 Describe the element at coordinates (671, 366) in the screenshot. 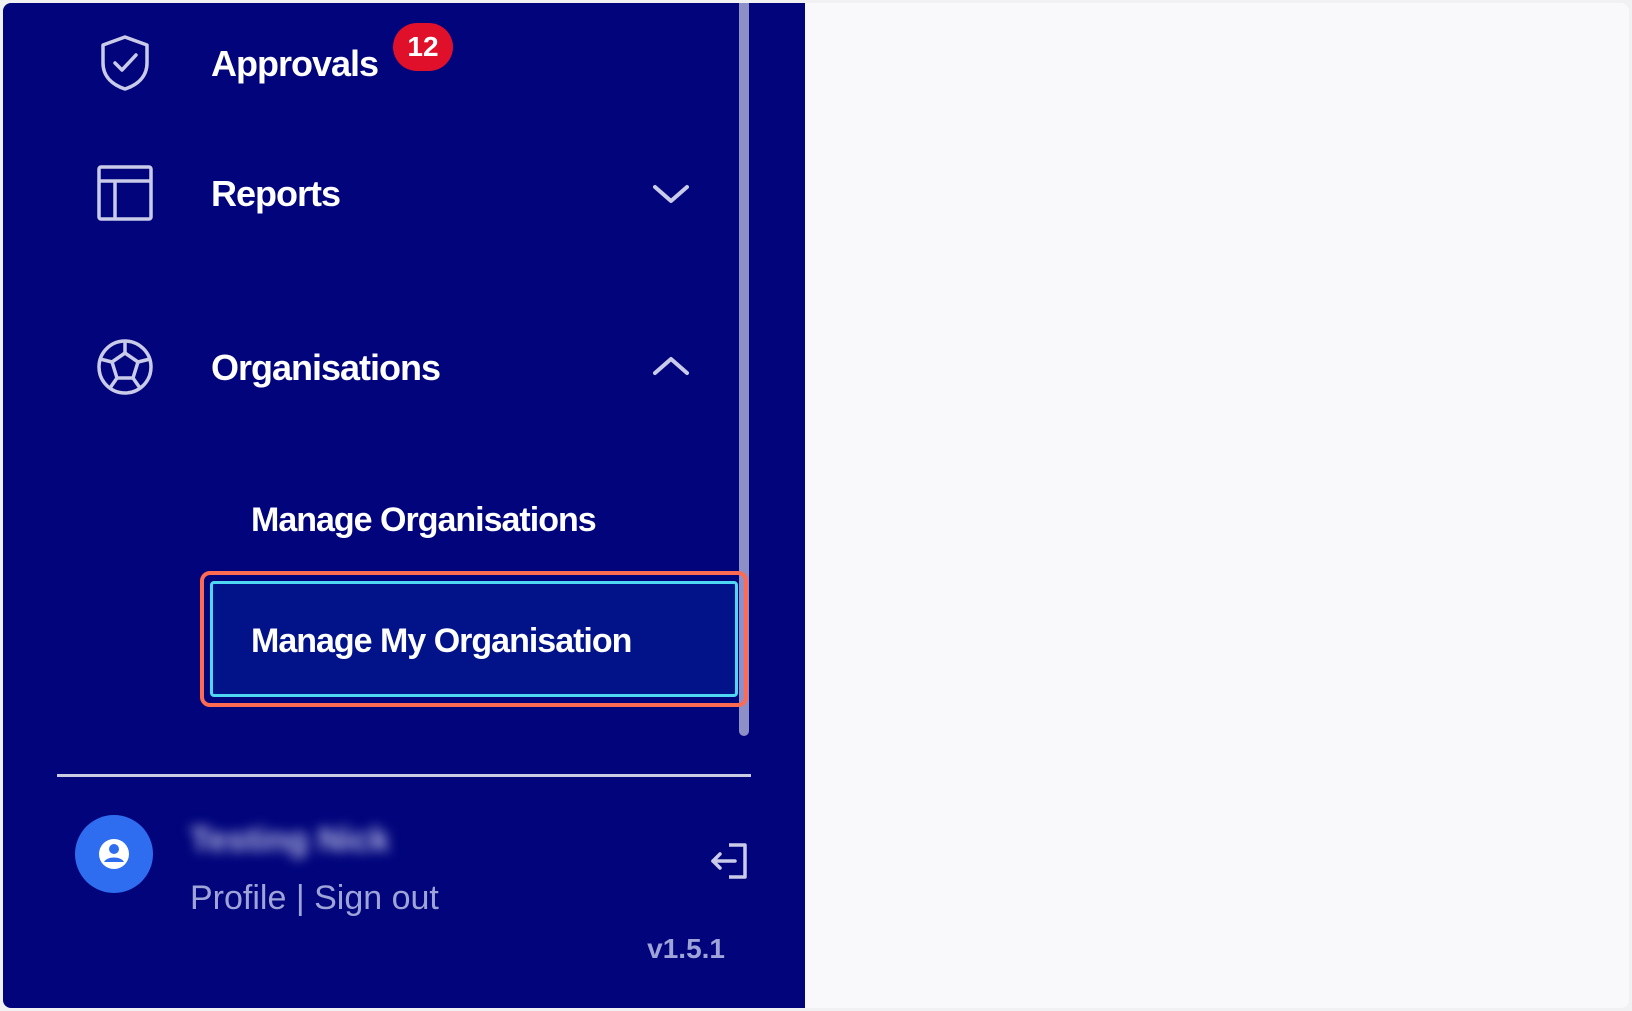

I see `chevron-up-icon` at that location.